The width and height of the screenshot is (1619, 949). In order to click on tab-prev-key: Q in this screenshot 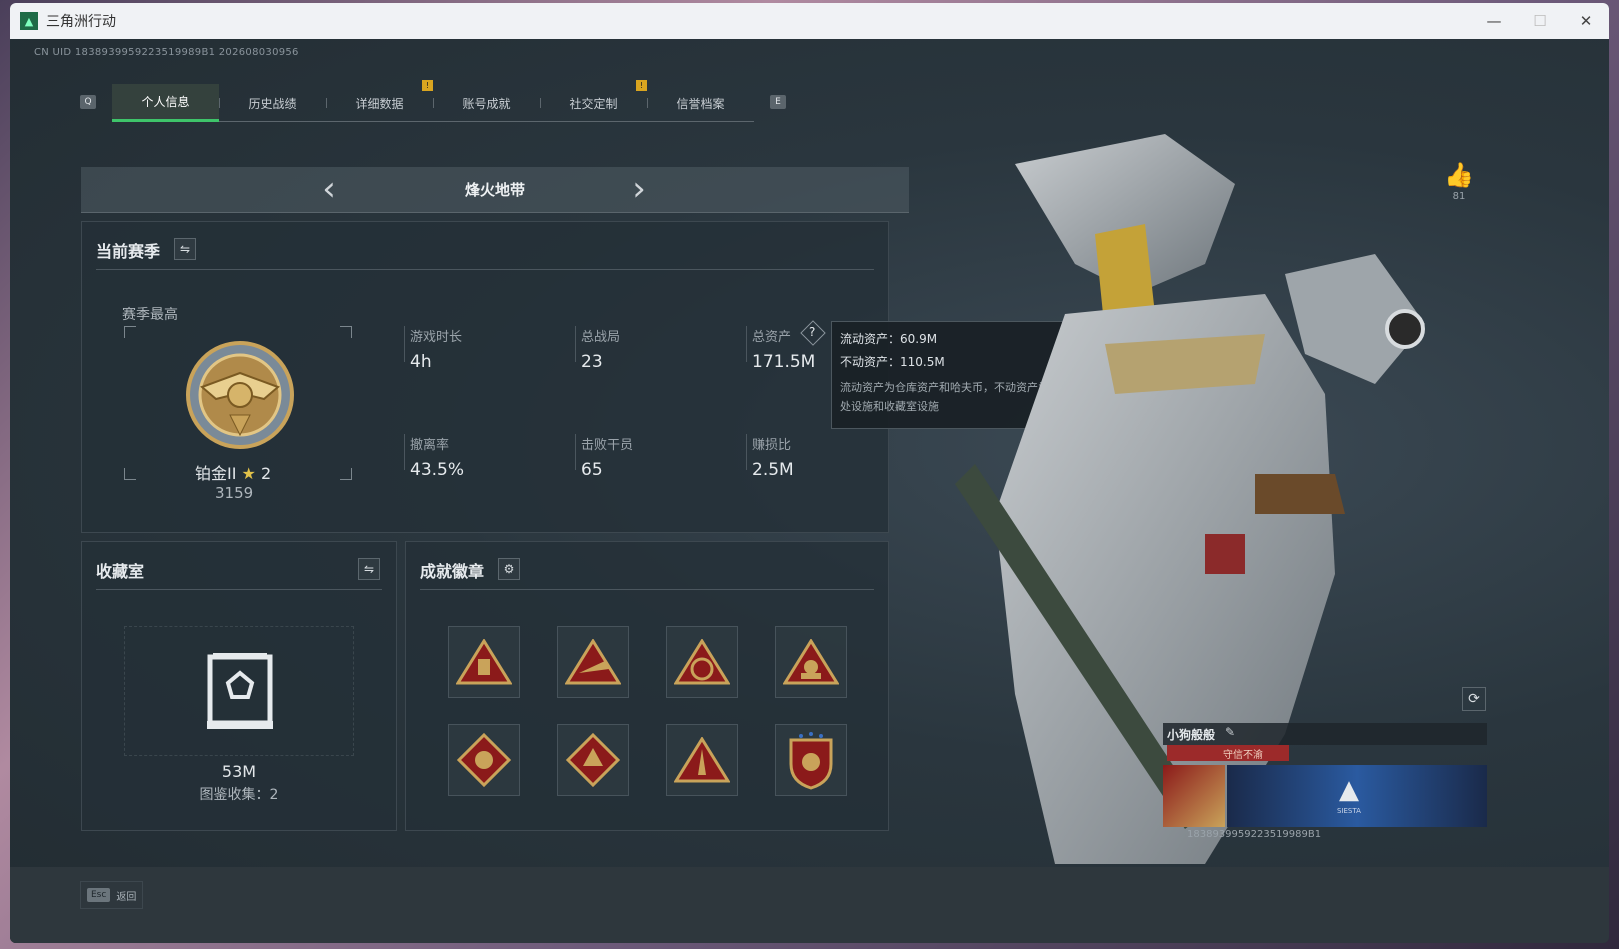, I will do `click(88, 102)`.